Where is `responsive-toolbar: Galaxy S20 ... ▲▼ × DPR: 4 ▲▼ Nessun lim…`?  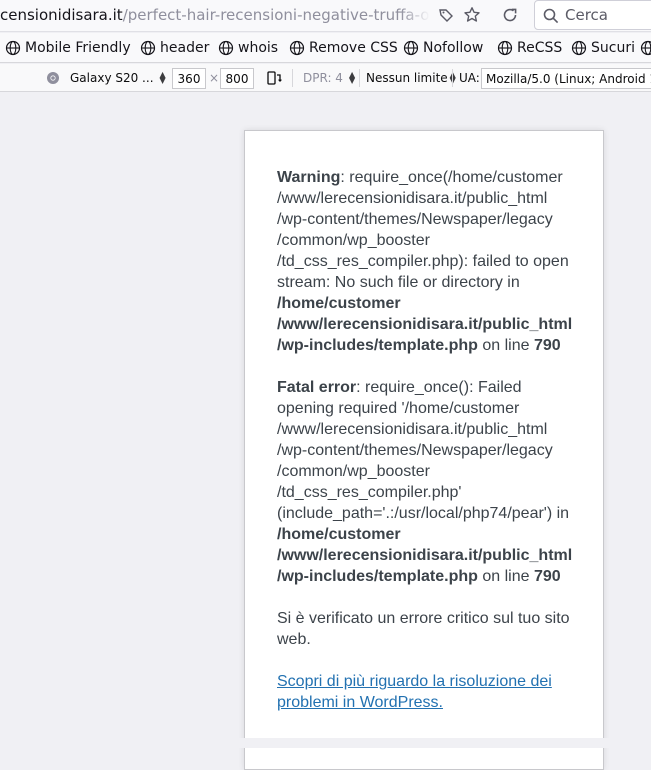 responsive-toolbar: Galaxy S20 ... ▲▼ × DPR: 4 ▲▼ Nessun lim… is located at coordinates (325, 78).